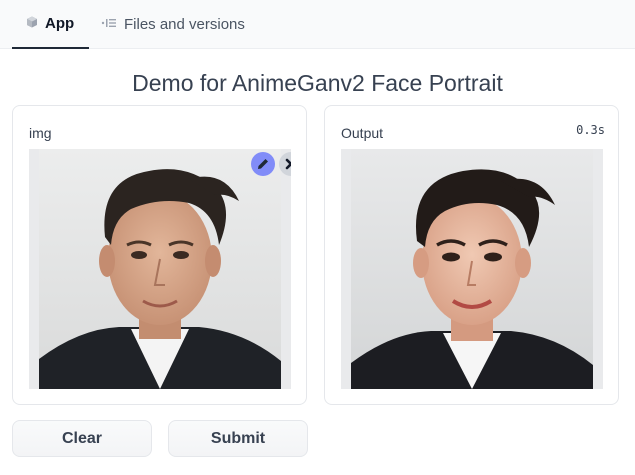  What do you see at coordinates (317, 83) in the screenshot?
I see `page-title: Demo for AnimeGanv2 Face Portrait` at bounding box center [317, 83].